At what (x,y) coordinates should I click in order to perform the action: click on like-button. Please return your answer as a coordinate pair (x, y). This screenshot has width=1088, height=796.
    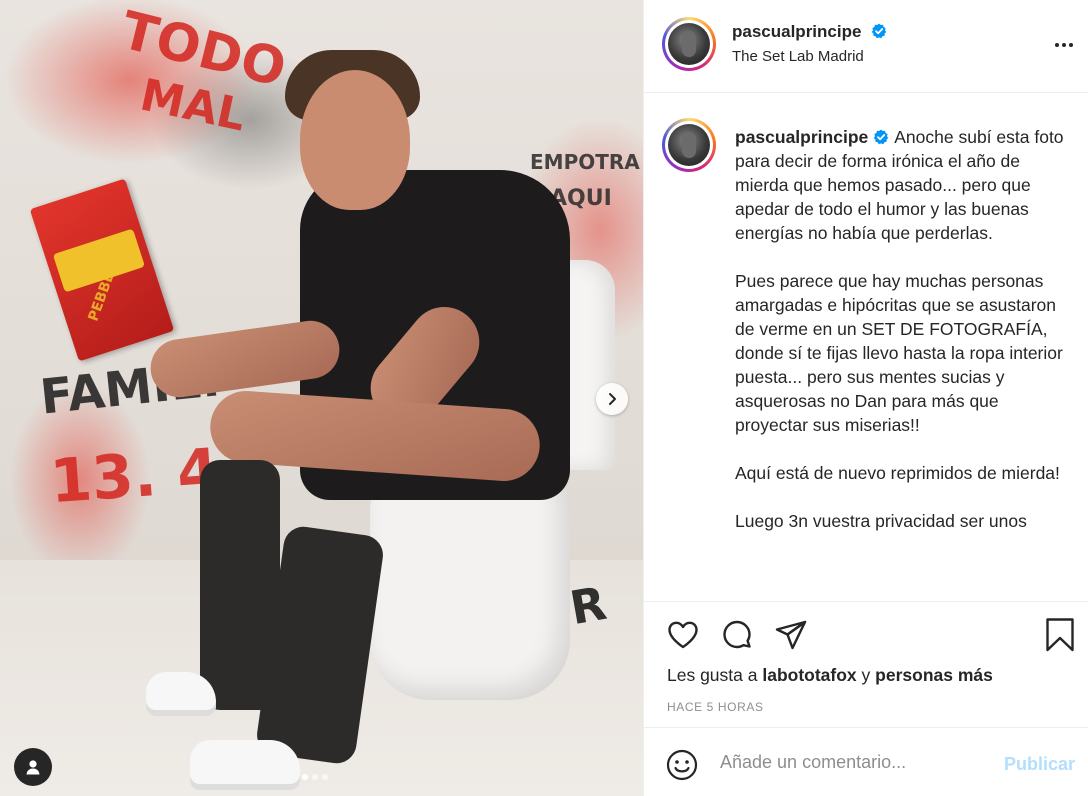
    Looking at the image, I should click on (683, 637).